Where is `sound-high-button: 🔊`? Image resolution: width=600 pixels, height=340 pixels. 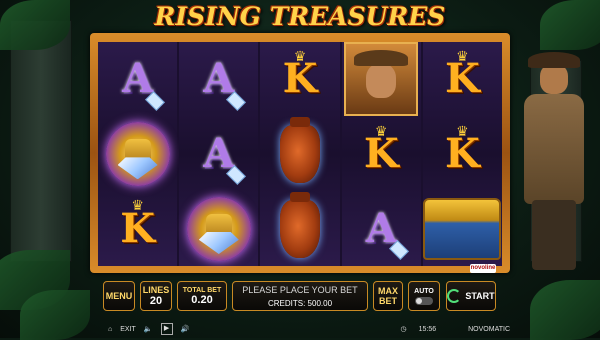
sound-high-button: 🔊 is located at coordinates (185, 329).